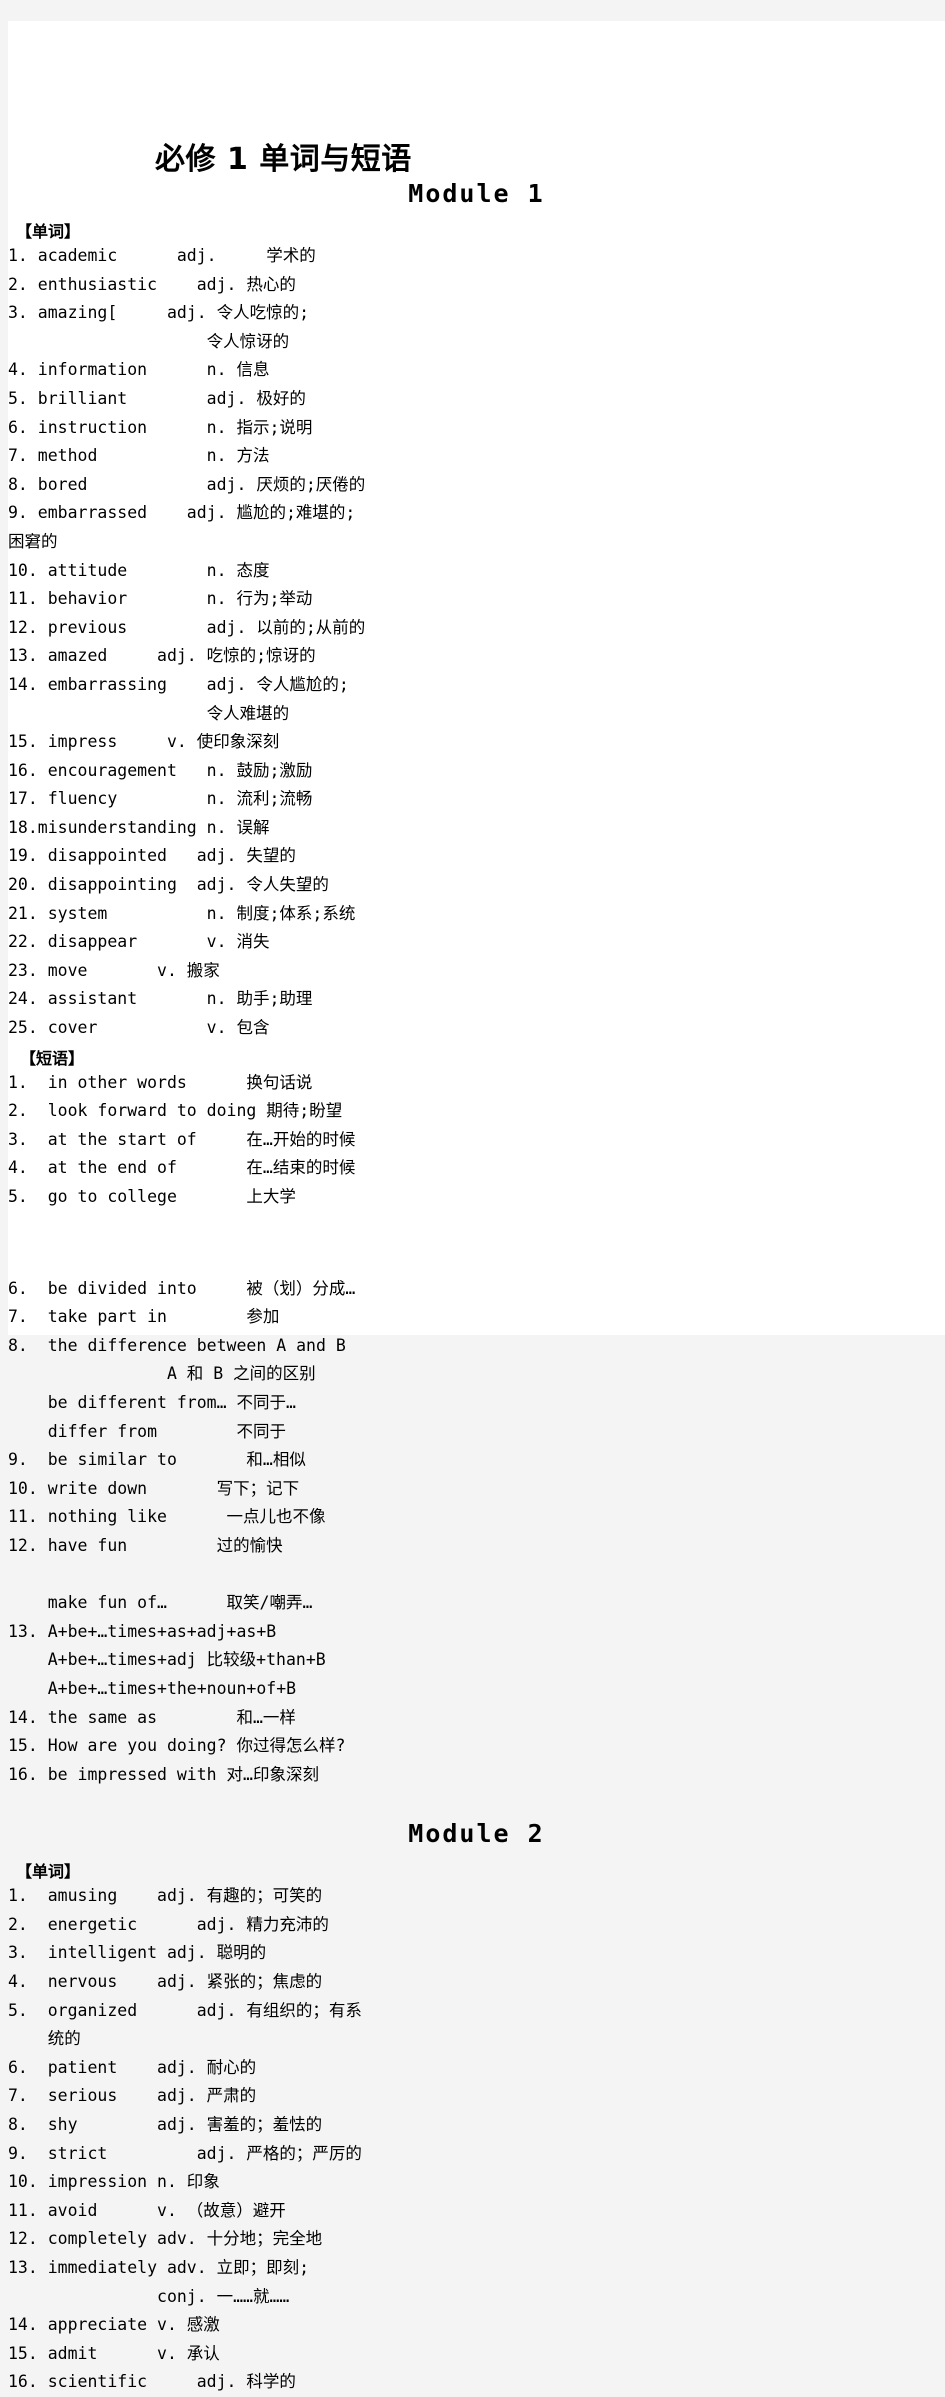 The width and height of the screenshot is (945, 2397). What do you see at coordinates (160, 427) in the screenshot?
I see `entry-line: 6. instruction n. 指示;说明` at bounding box center [160, 427].